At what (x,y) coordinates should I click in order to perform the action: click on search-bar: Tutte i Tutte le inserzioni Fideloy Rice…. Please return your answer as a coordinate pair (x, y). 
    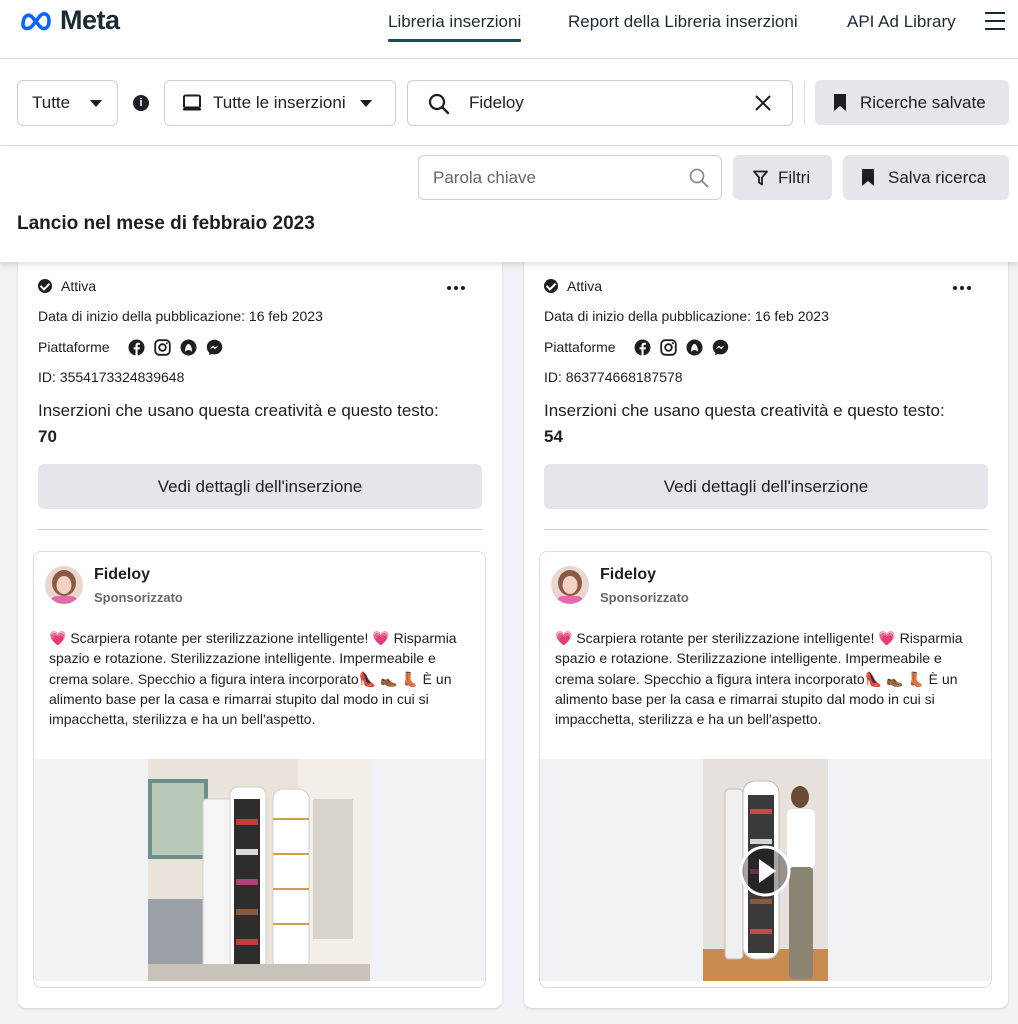
    Looking at the image, I should click on (509, 102).